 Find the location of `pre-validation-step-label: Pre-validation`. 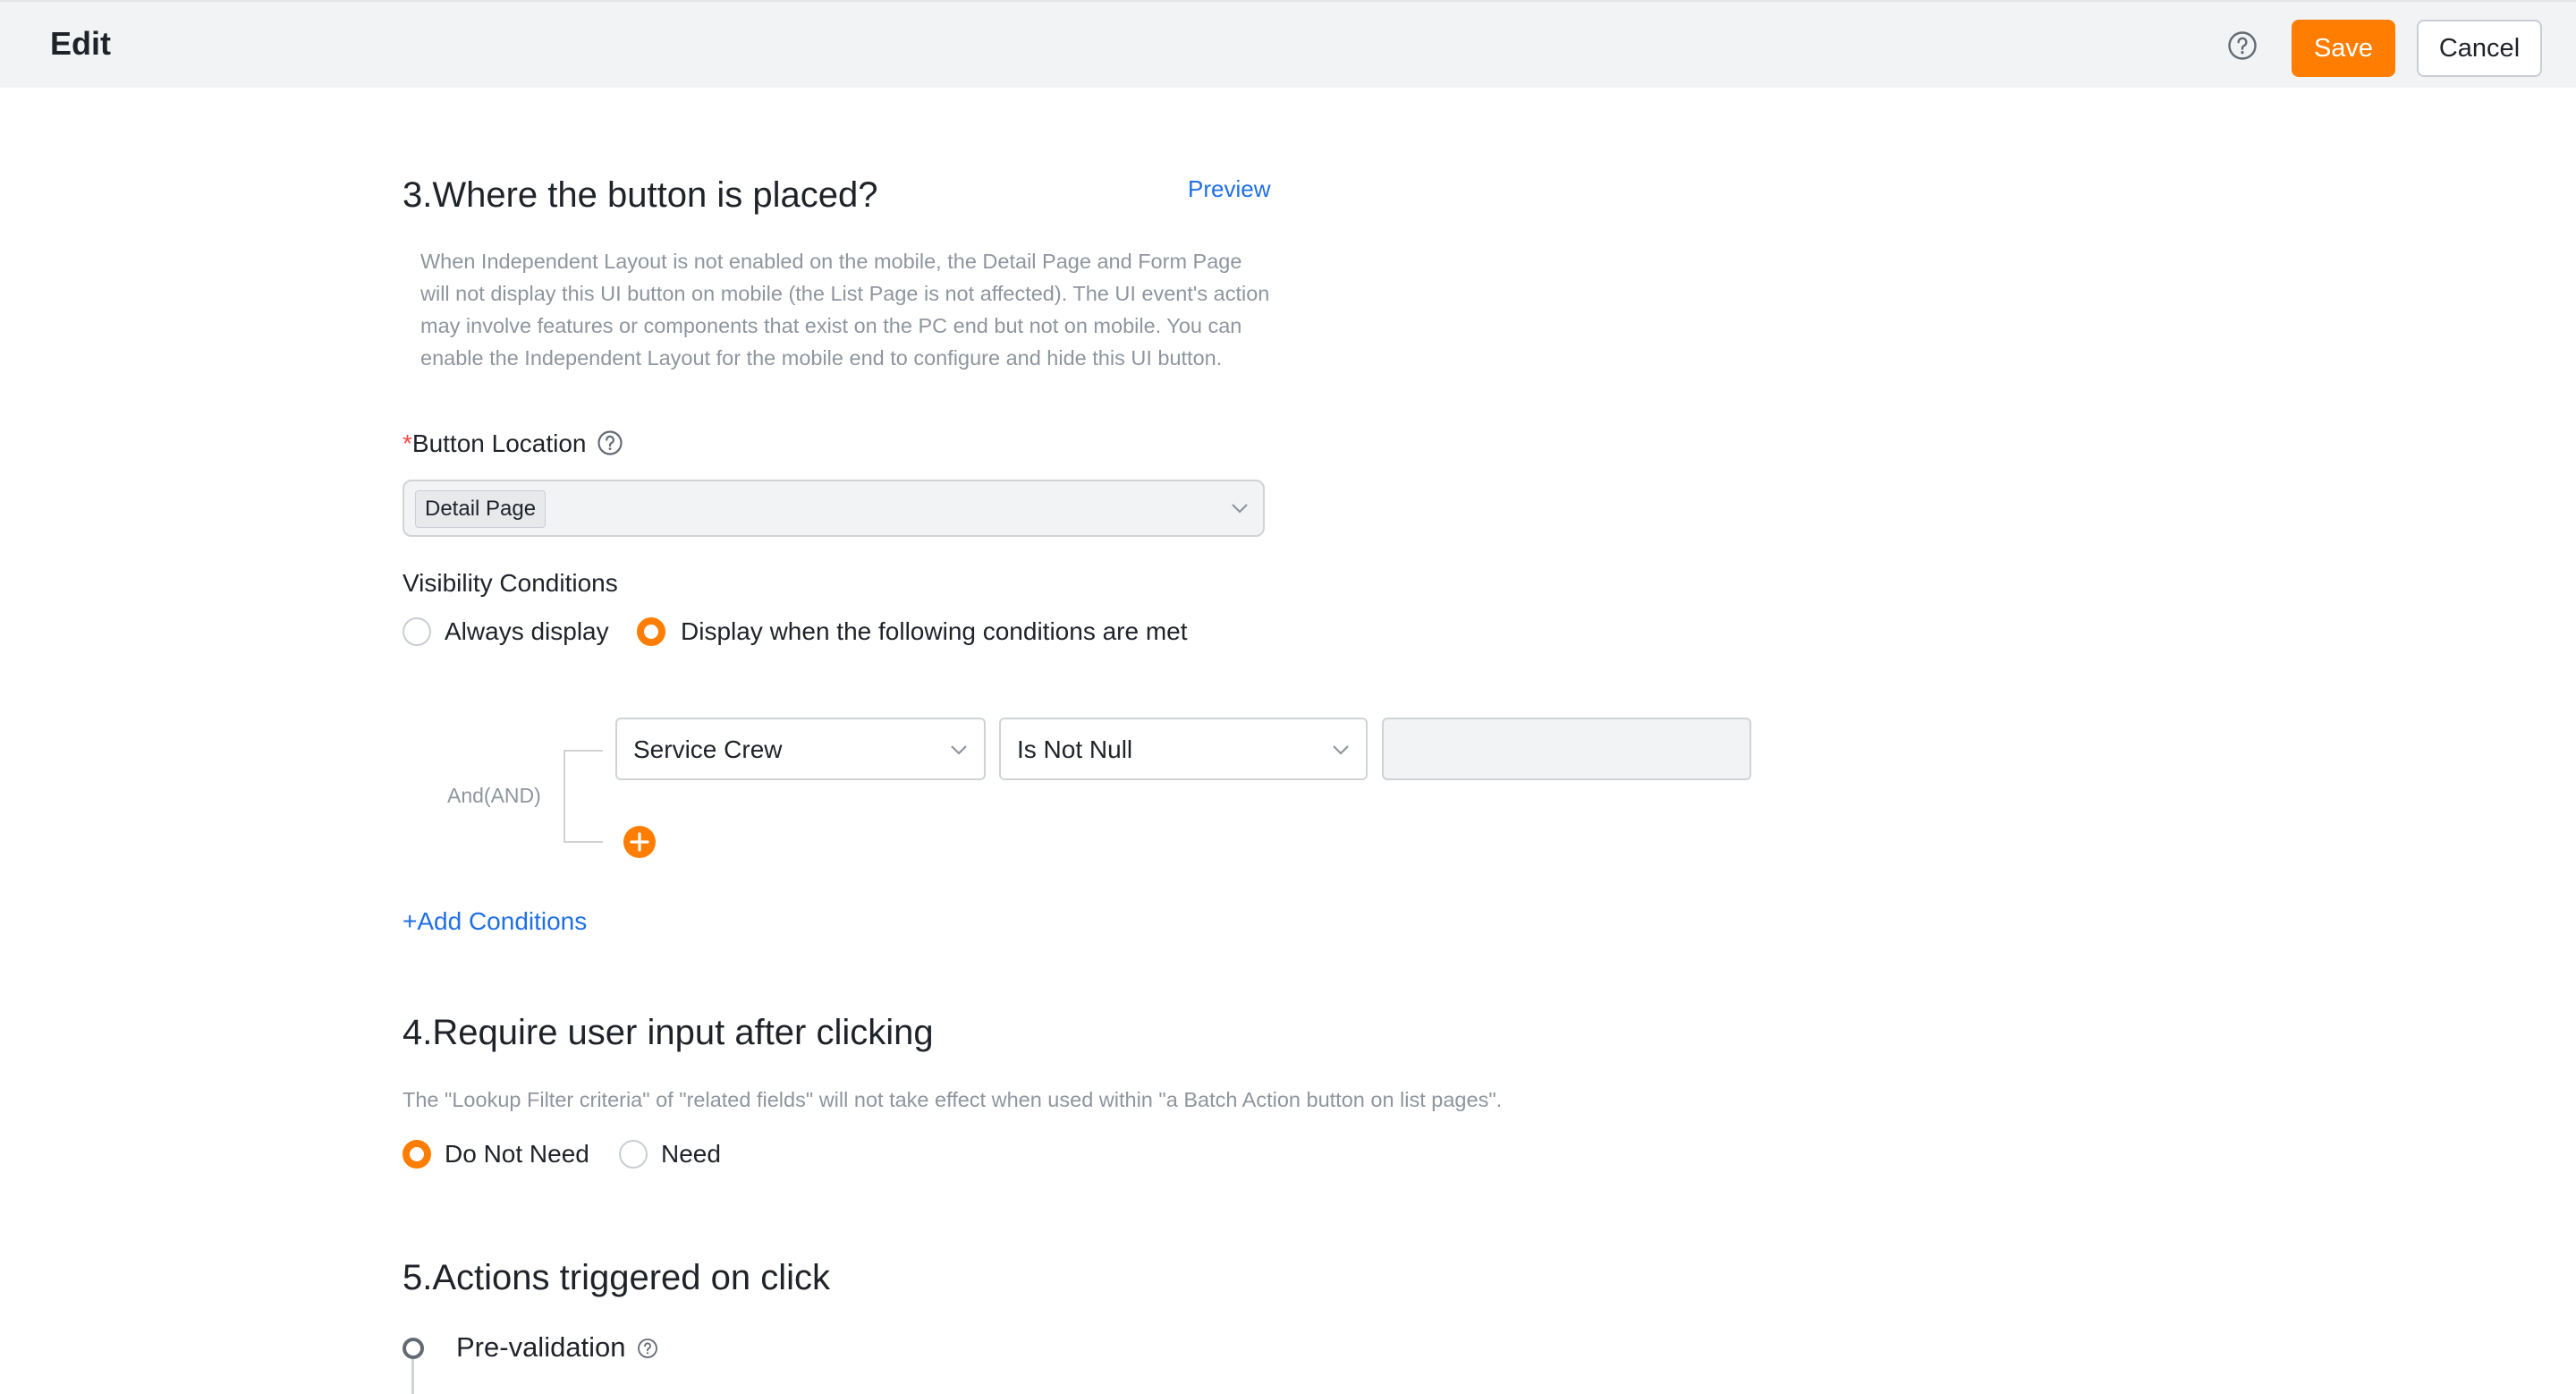

pre-validation-step-label: Pre-validation is located at coordinates (541, 1347).